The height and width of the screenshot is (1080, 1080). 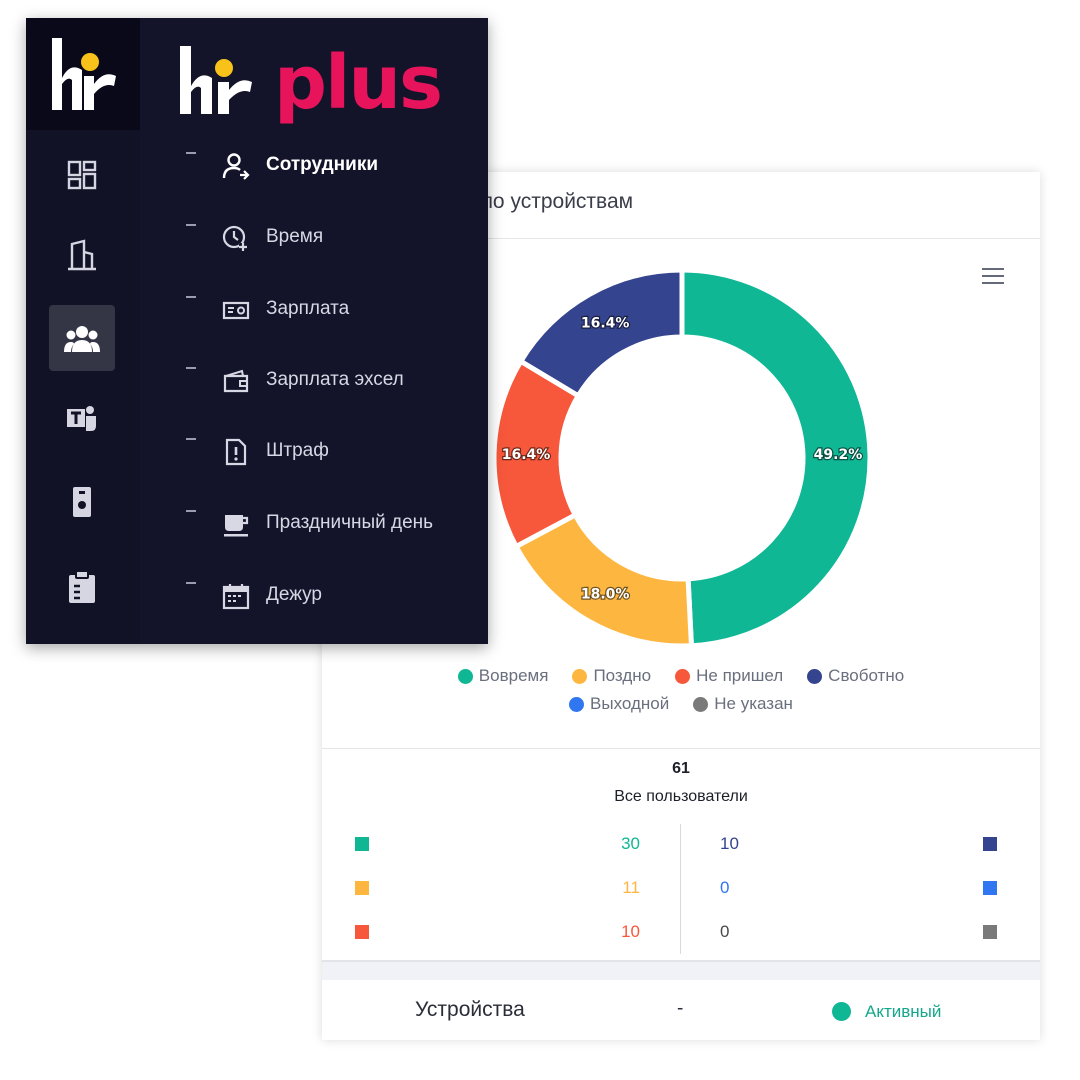 I want to click on legend-item-absent: Не пришел, so click(x=729, y=676).